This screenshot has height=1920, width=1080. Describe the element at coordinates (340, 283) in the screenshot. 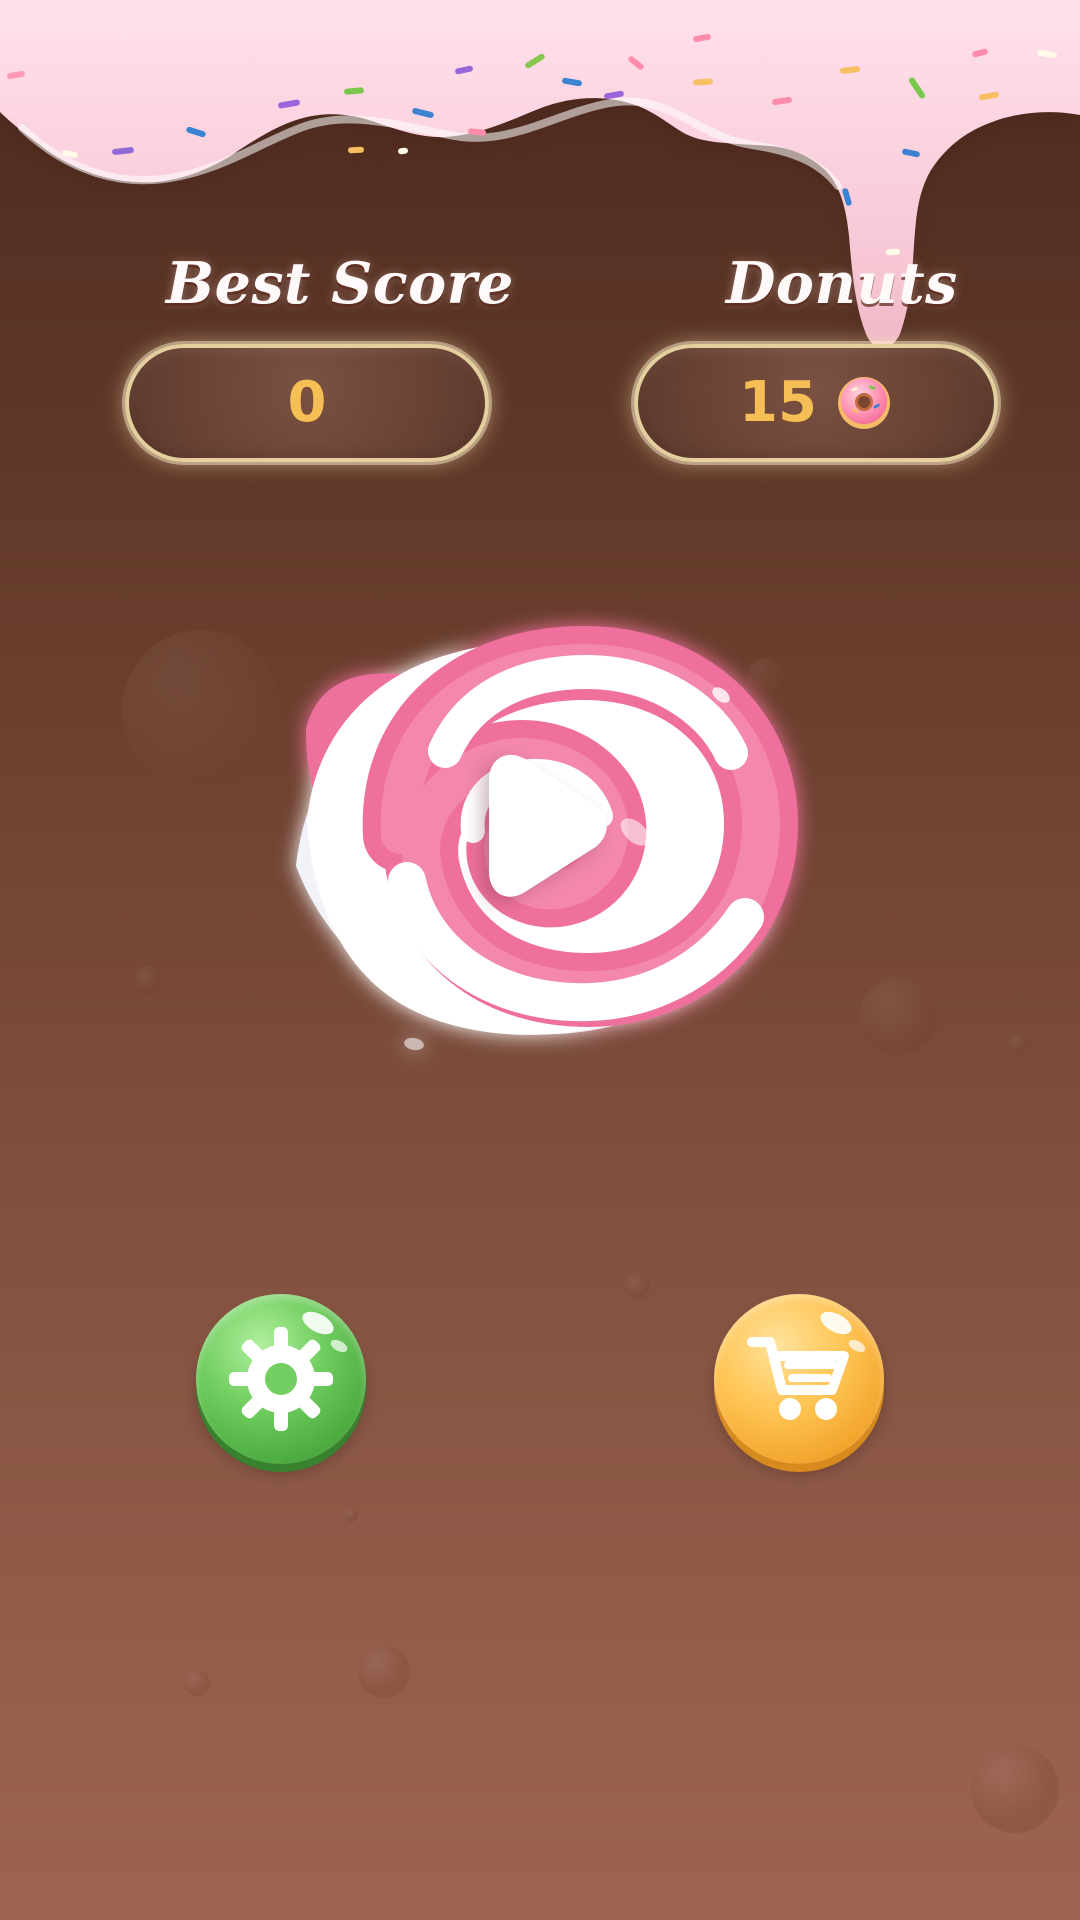

I see `best-score-label: Best Score` at that location.